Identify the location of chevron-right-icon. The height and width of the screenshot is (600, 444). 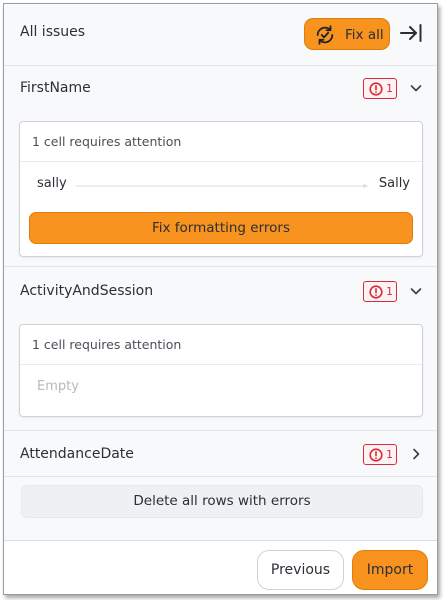
(416, 454).